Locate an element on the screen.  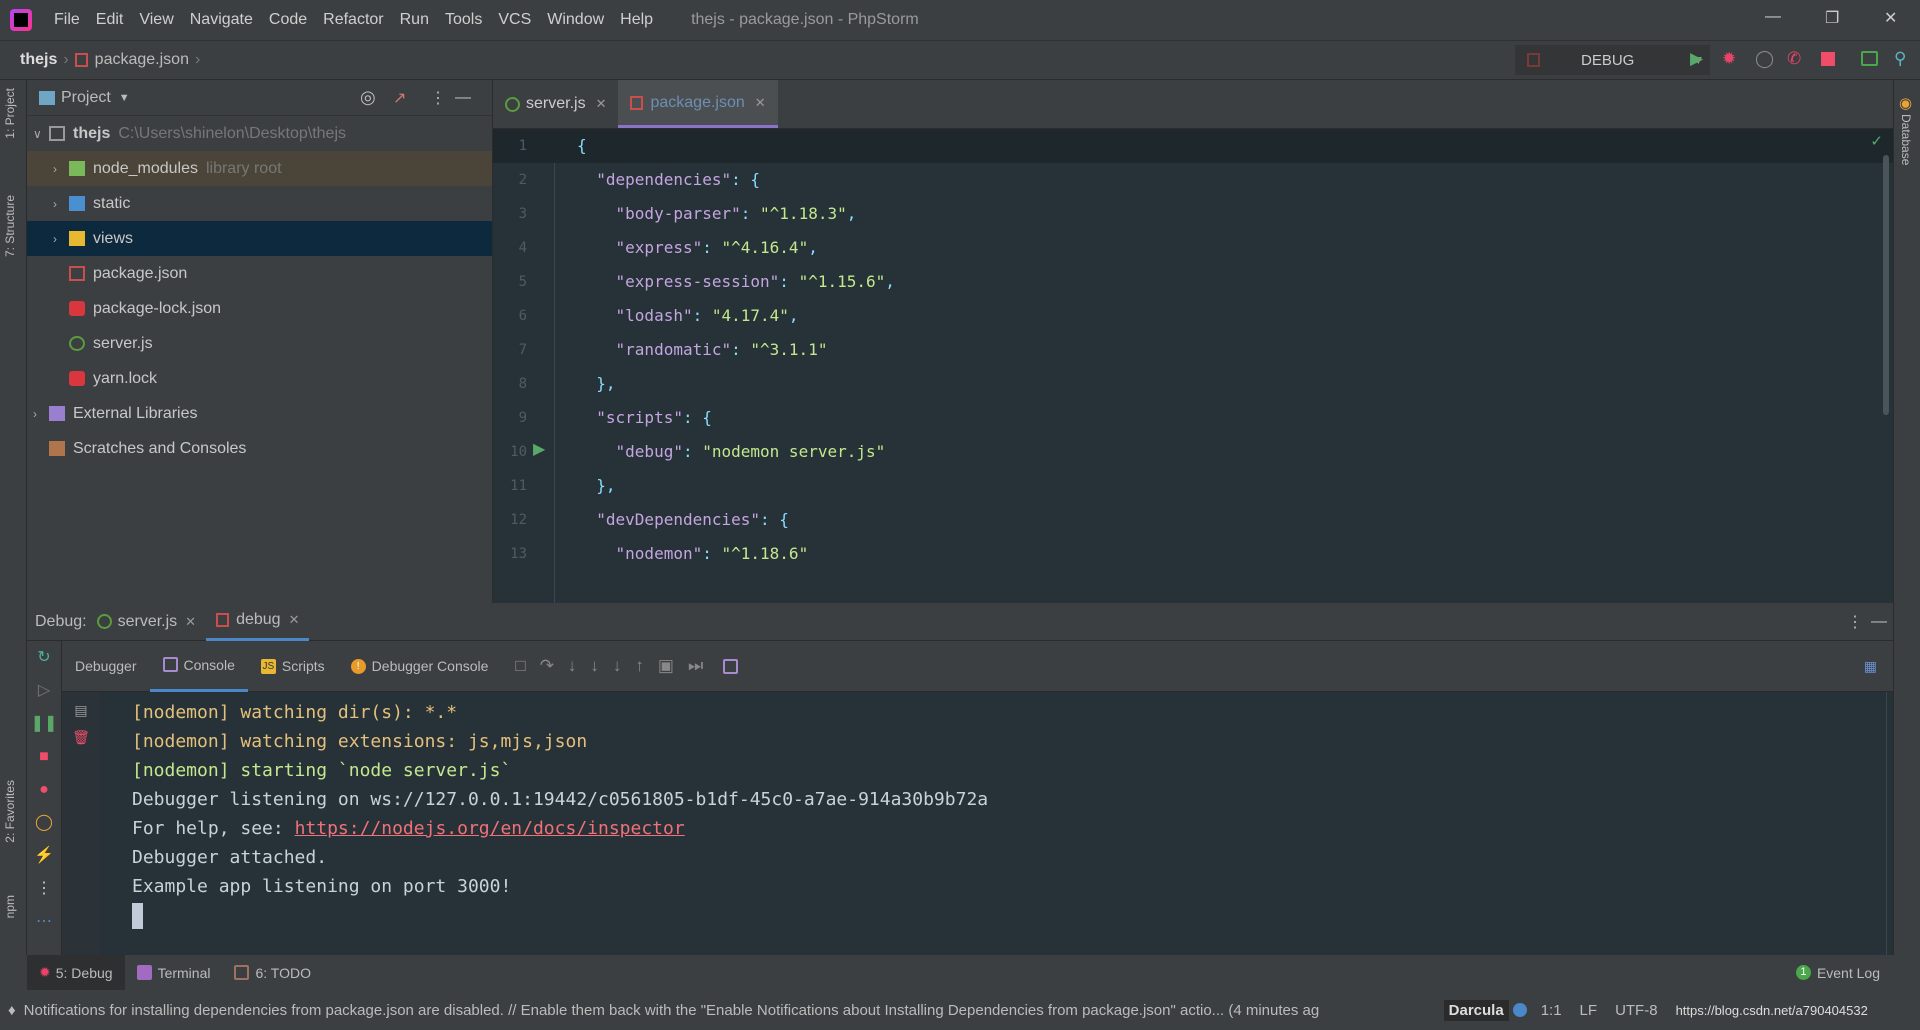
menu-view: View is located at coordinates (156, 20).